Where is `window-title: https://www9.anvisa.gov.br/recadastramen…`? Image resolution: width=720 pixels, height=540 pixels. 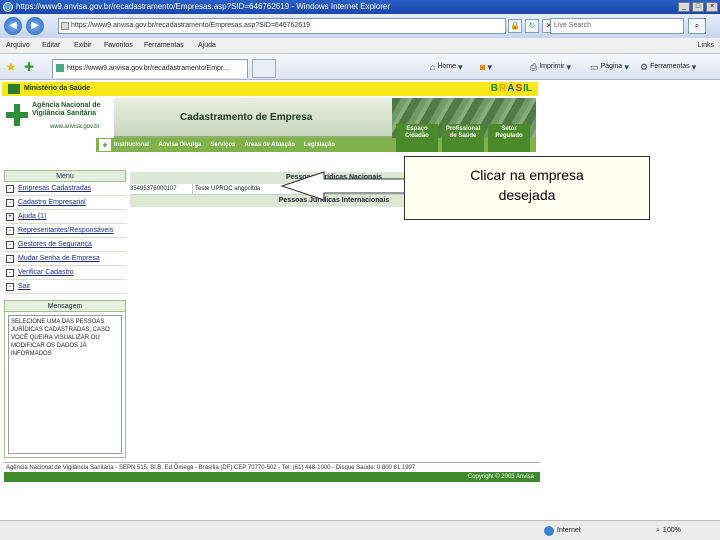 window-title: https://www9.anvisa.gov.br/recadastramen… is located at coordinates (203, 6).